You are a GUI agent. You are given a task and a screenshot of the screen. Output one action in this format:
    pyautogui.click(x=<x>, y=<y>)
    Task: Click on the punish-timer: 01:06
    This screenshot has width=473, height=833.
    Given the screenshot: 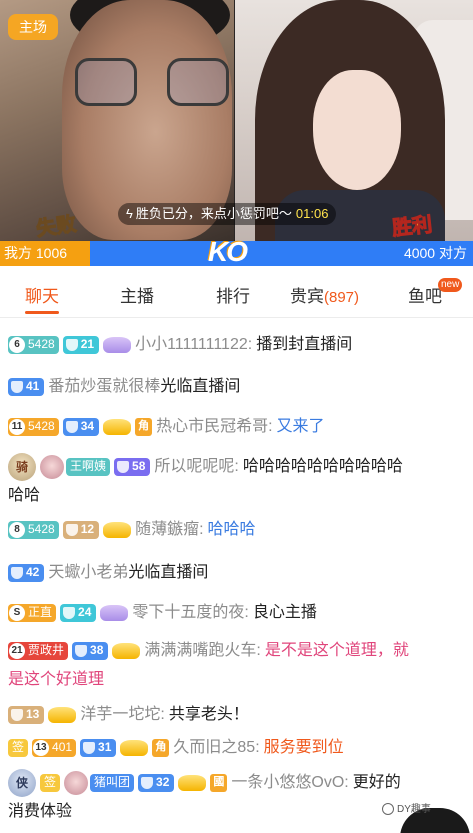 What is the action you would take?
    pyautogui.click(x=312, y=213)
    